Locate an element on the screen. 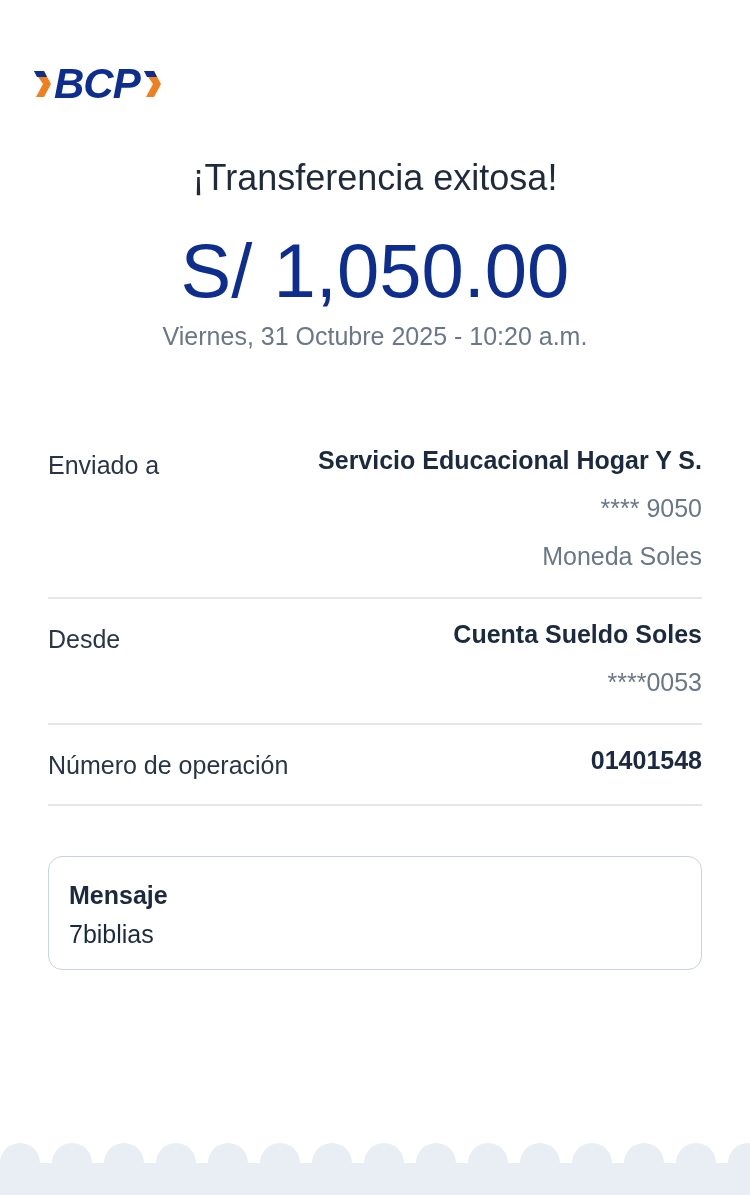  detail-value: ****0053 is located at coordinates (654, 682).